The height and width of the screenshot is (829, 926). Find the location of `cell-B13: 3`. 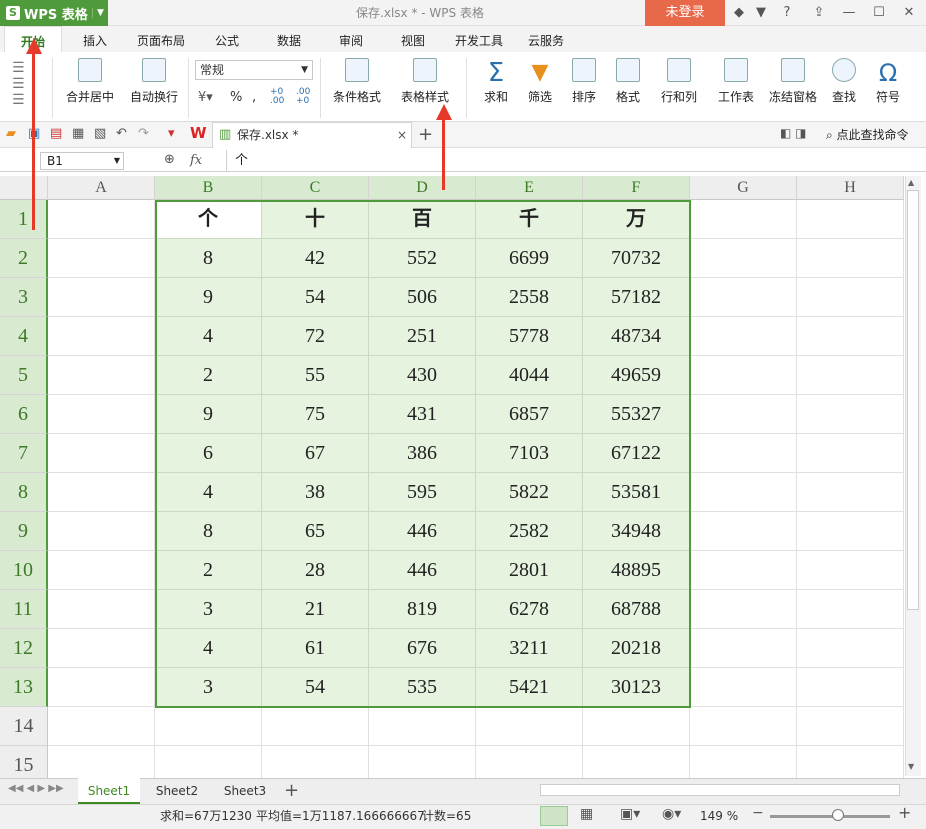

cell-B13: 3 is located at coordinates (208, 687).